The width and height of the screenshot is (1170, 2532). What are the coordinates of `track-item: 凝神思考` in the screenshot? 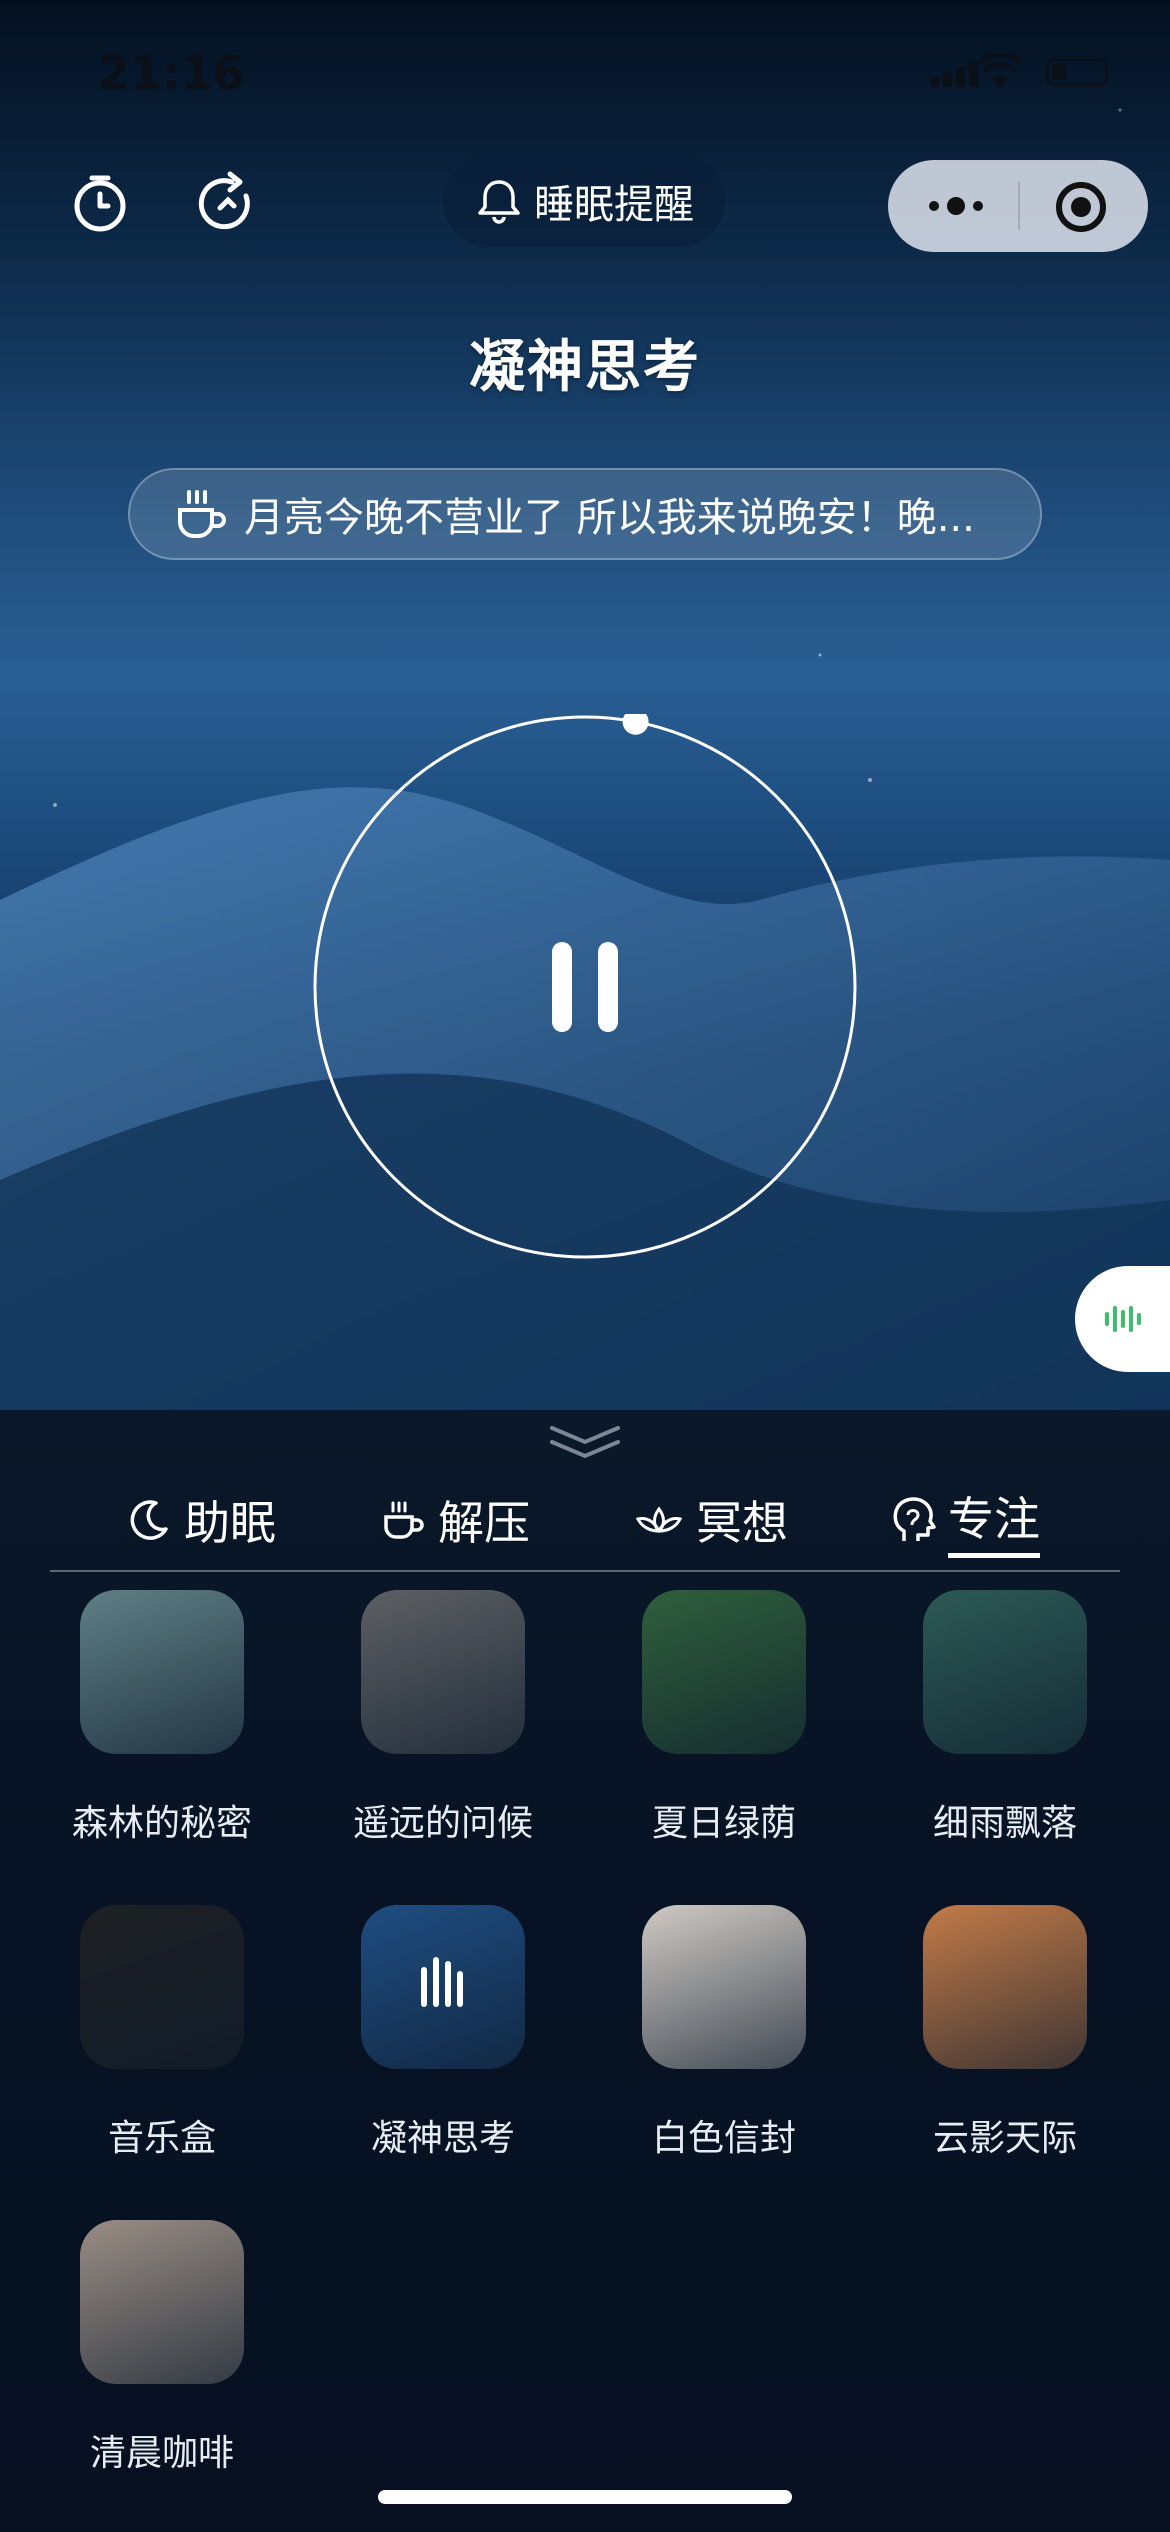 It's located at (443, 2033).